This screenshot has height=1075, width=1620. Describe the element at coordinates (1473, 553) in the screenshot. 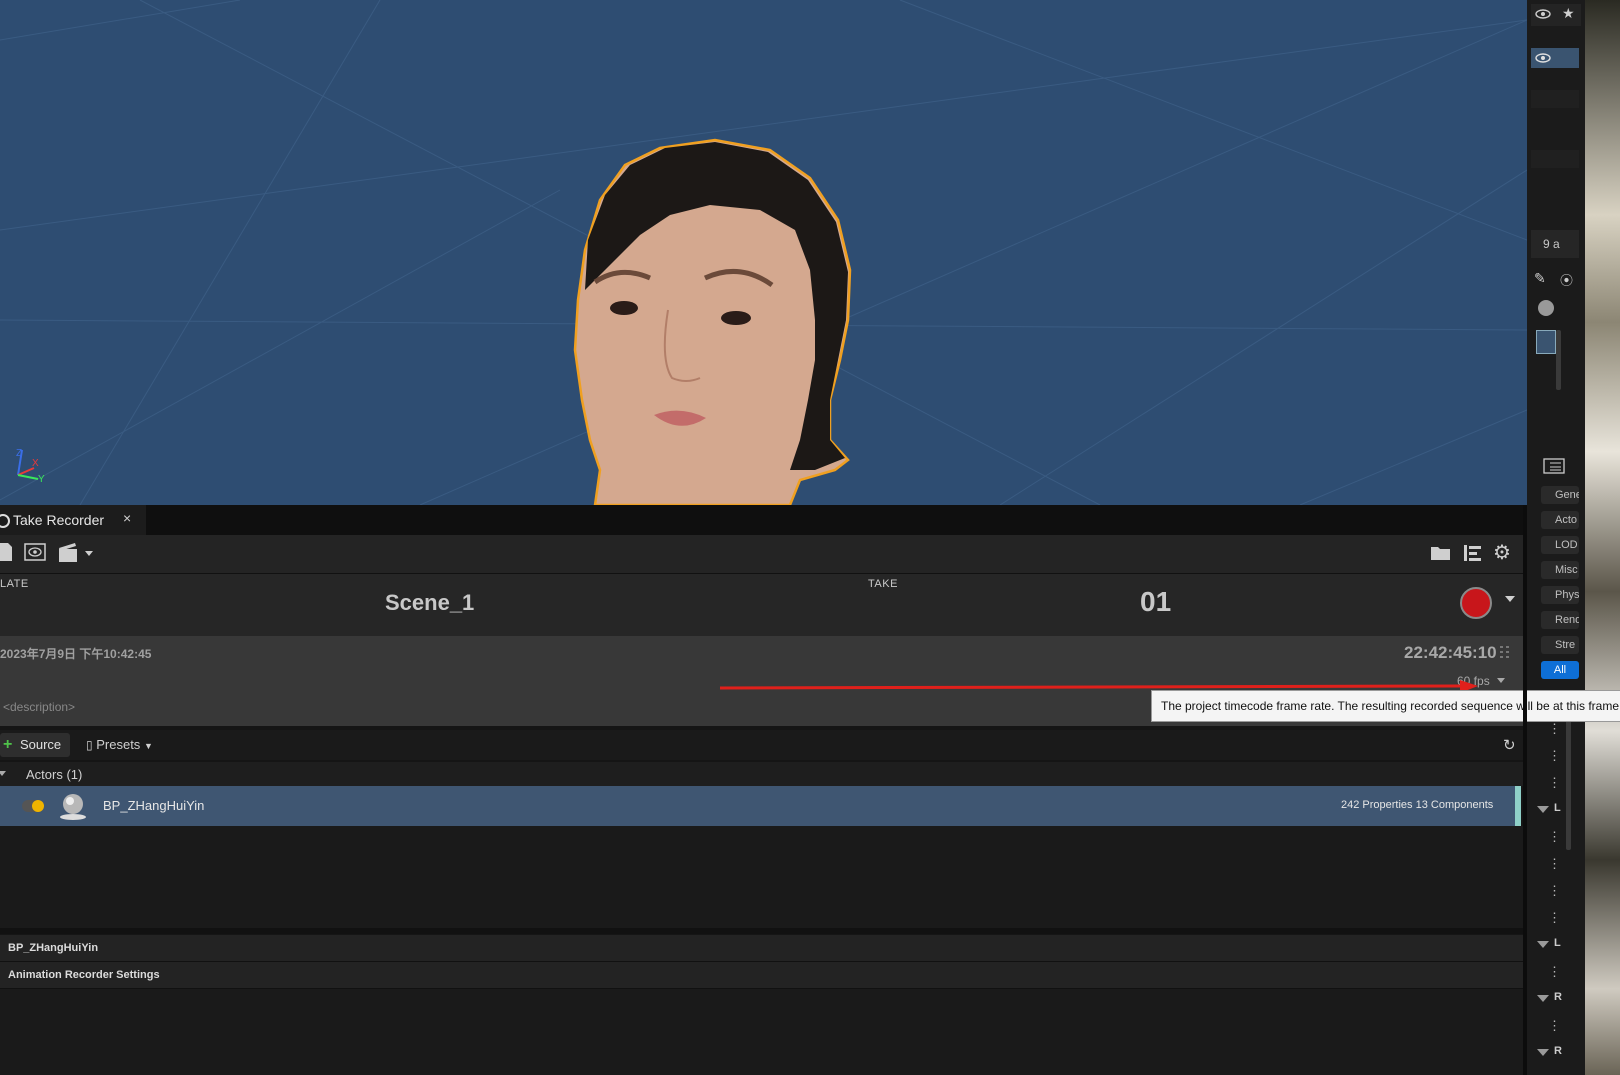

I see `sequence-tracks-icon` at that location.